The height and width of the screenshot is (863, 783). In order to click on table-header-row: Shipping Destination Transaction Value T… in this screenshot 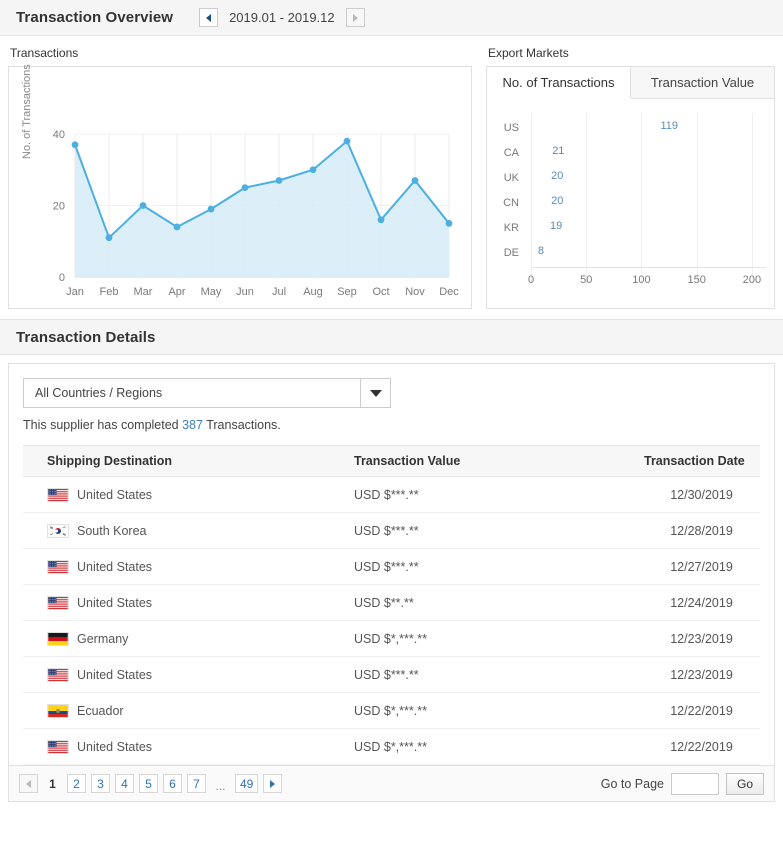, I will do `click(391, 461)`.